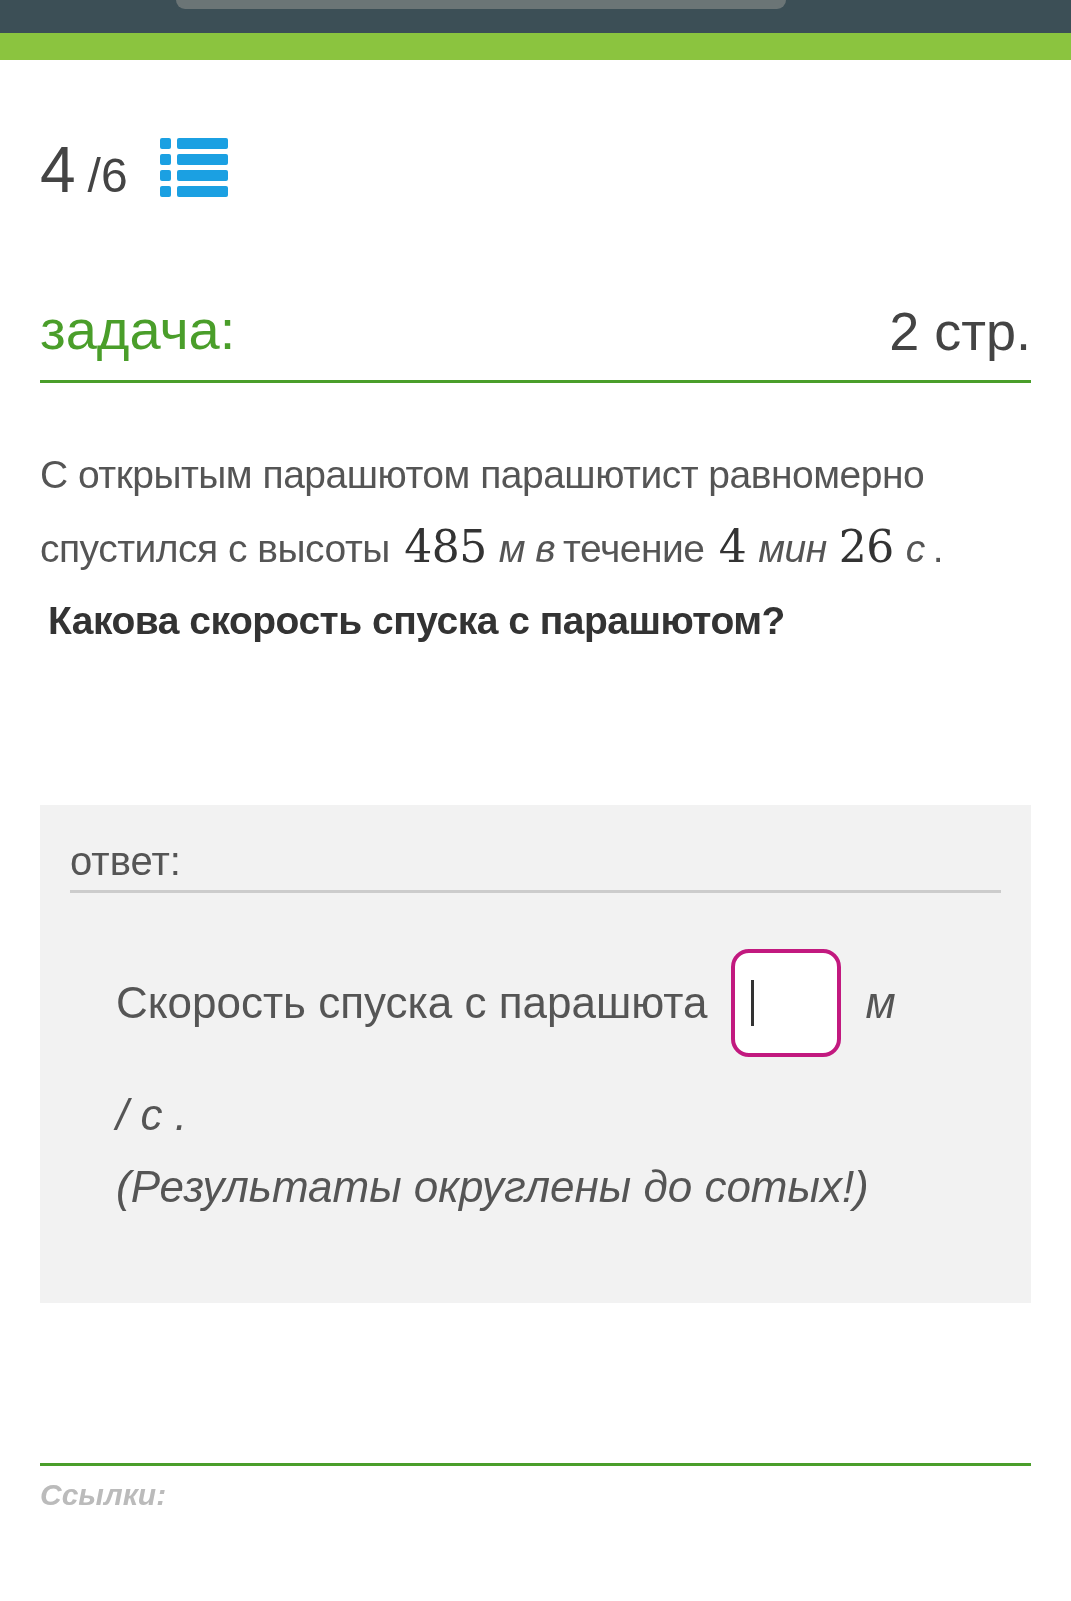 Image resolution: width=1071 pixels, height=1601 pixels. What do you see at coordinates (412, 1003) in the screenshot?
I see `answer-prompt: Скорость спуска с парашюта` at bounding box center [412, 1003].